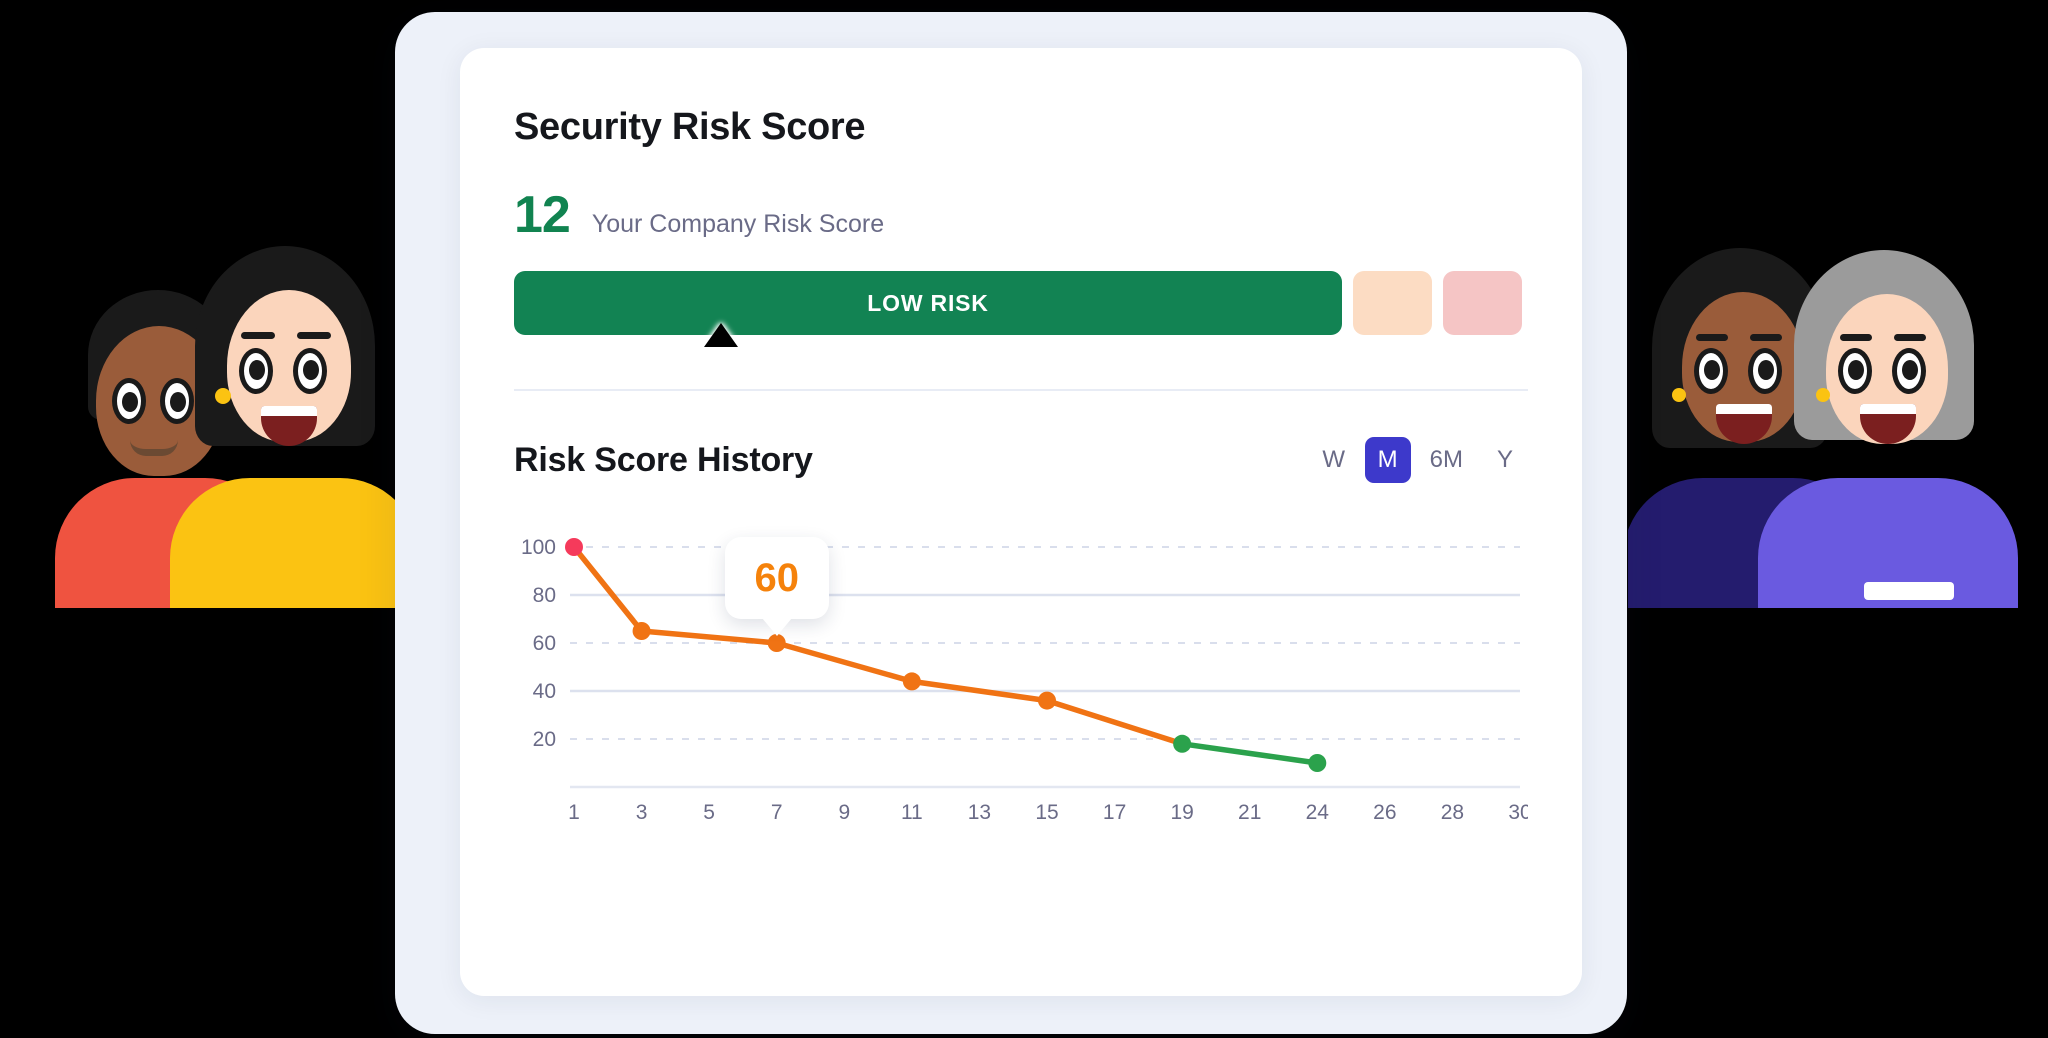 This screenshot has height=1038, width=2048. Describe the element at coordinates (1387, 460) in the screenshot. I see `range-tab-month: M` at that location.